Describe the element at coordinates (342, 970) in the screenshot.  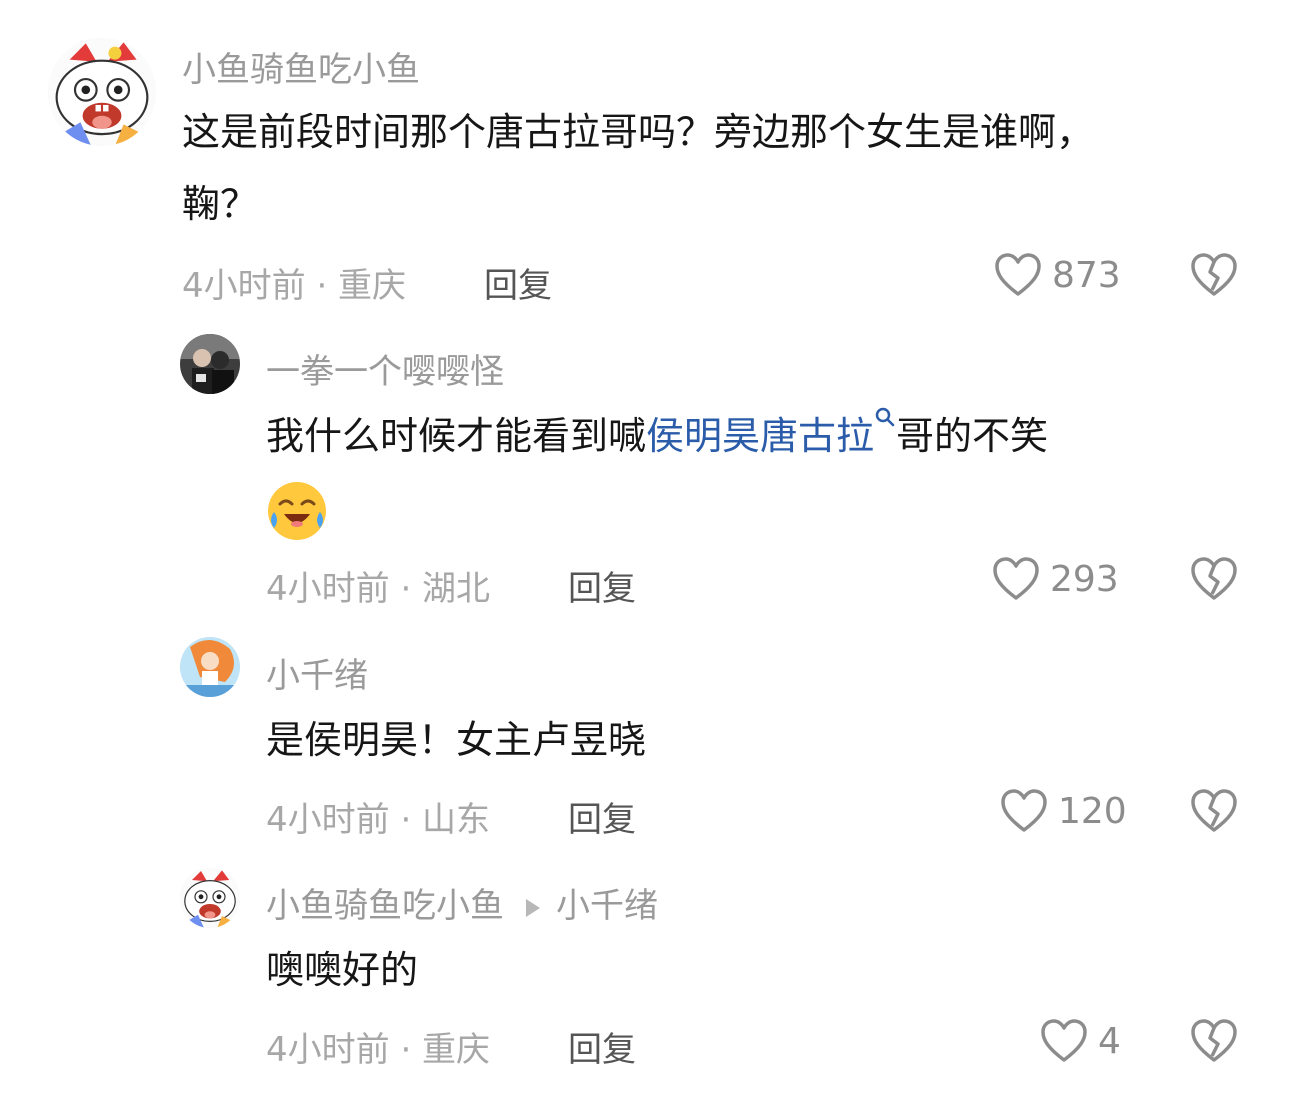
I see `comment-text: 噢噢好的` at that location.